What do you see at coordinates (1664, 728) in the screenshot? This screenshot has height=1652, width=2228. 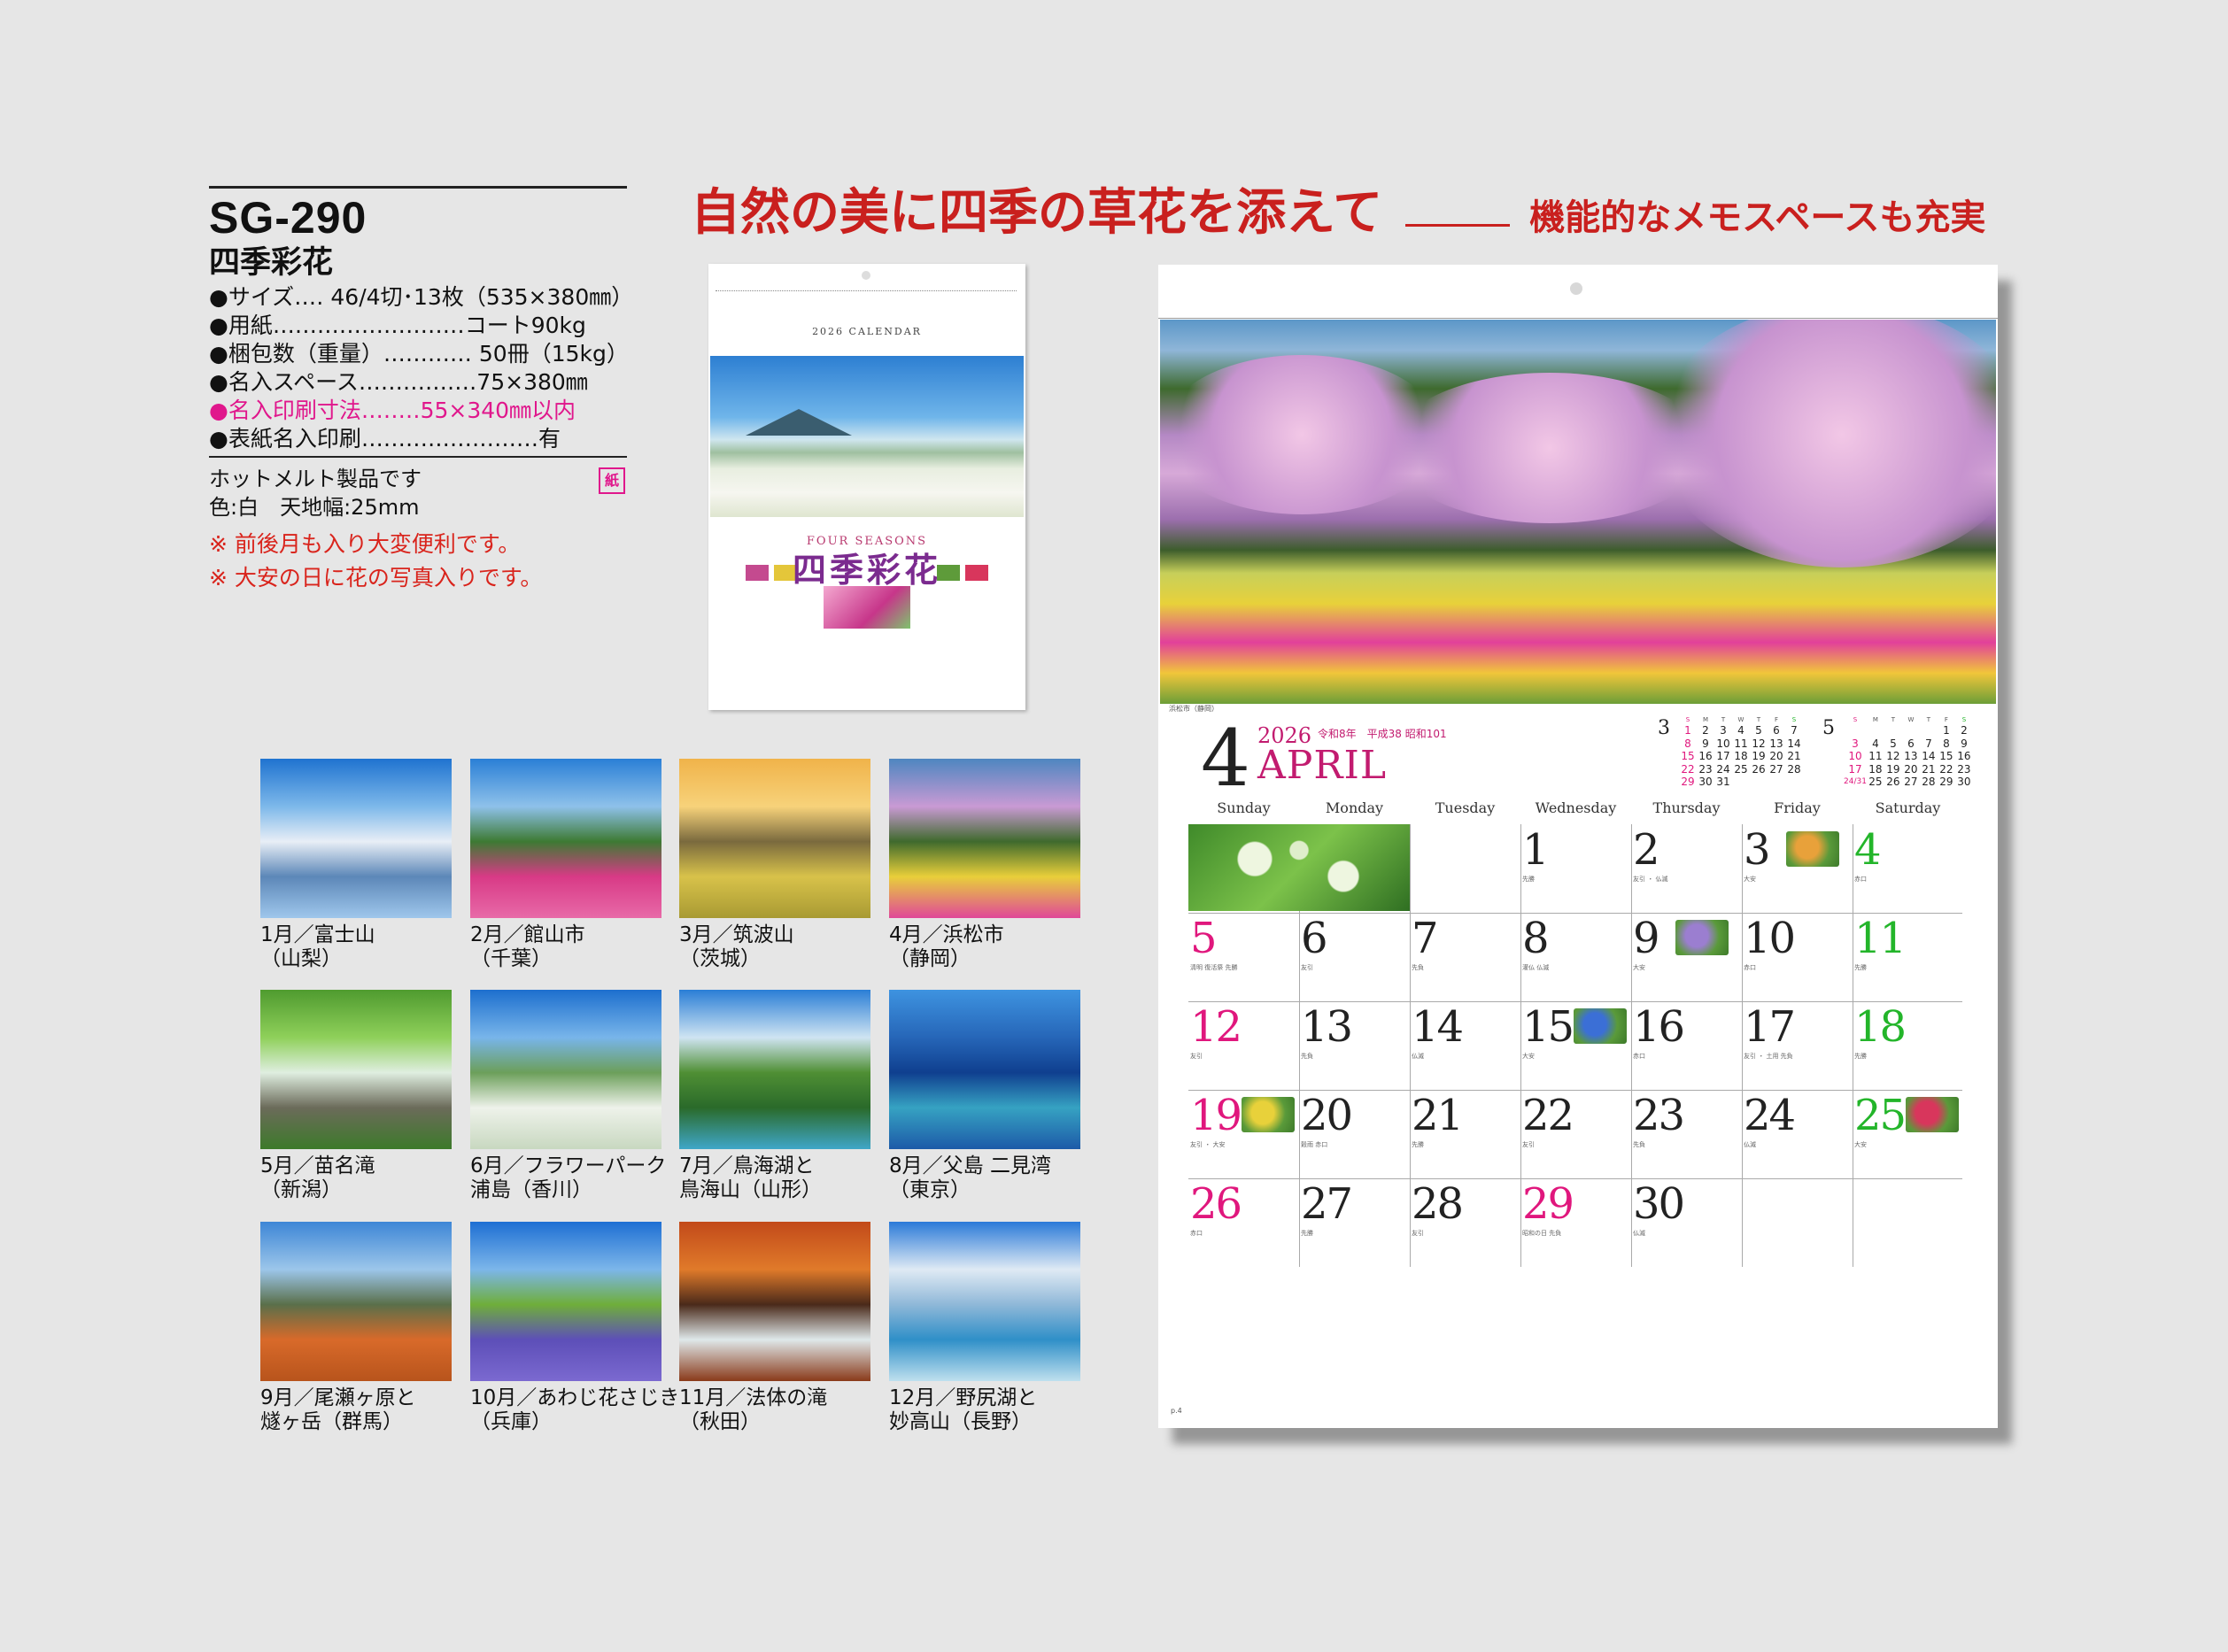 I see `prev-month-label: 3` at bounding box center [1664, 728].